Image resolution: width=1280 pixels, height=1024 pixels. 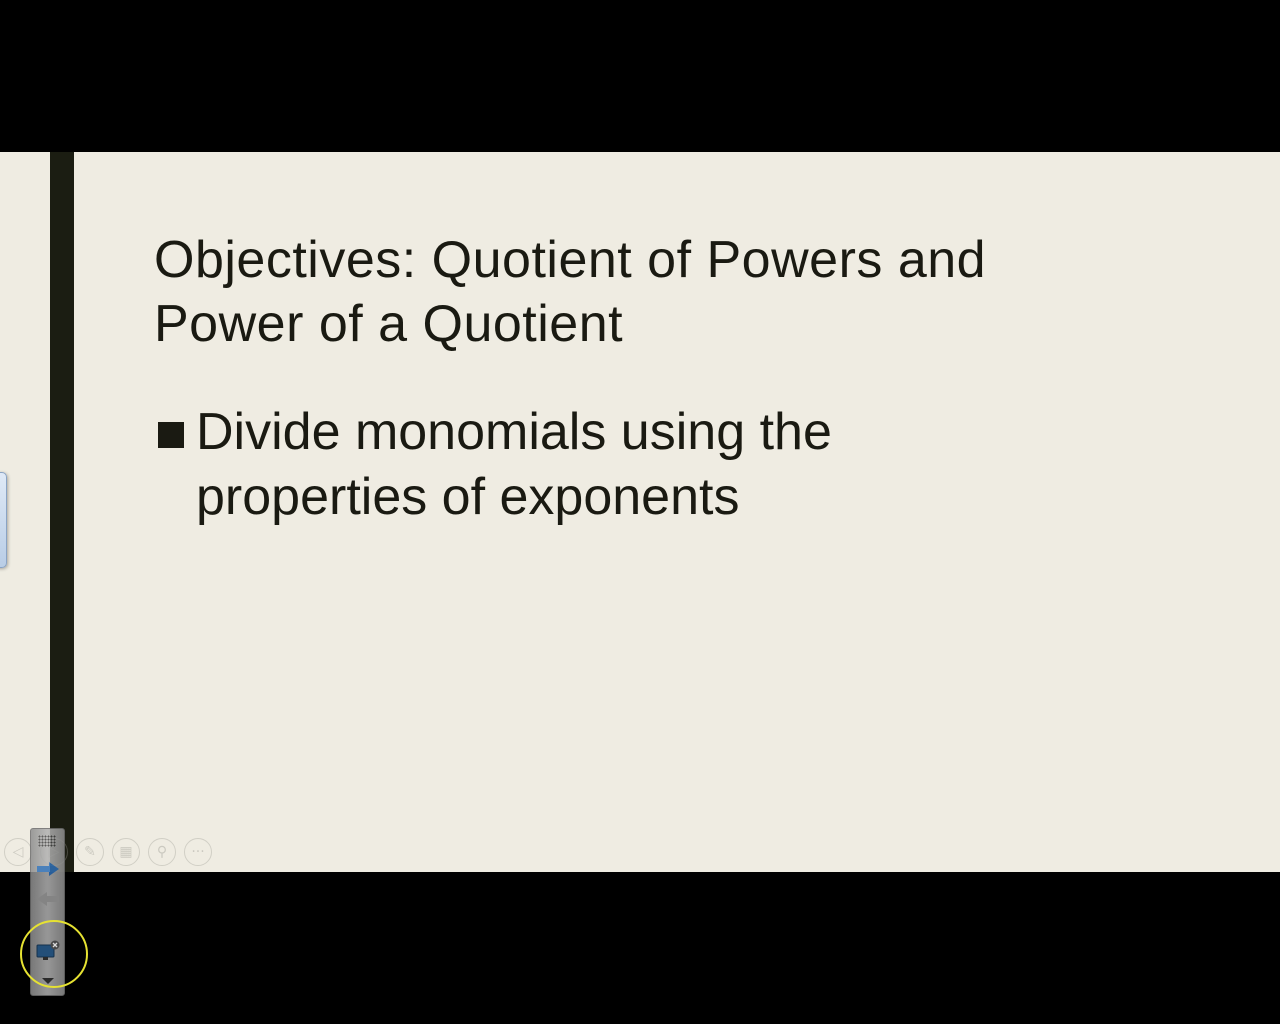 I want to click on more-icon: ···, so click(x=198, y=852).